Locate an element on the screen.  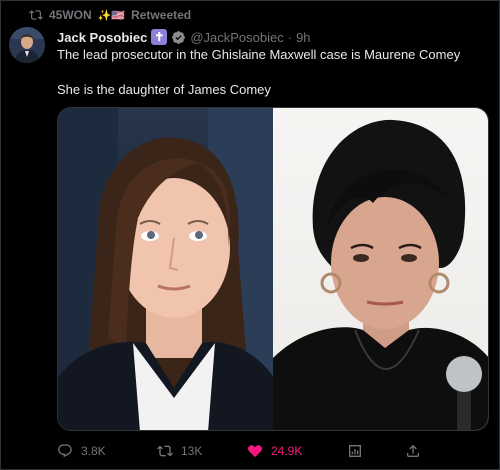
verified-icon is located at coordinates (179, 37).